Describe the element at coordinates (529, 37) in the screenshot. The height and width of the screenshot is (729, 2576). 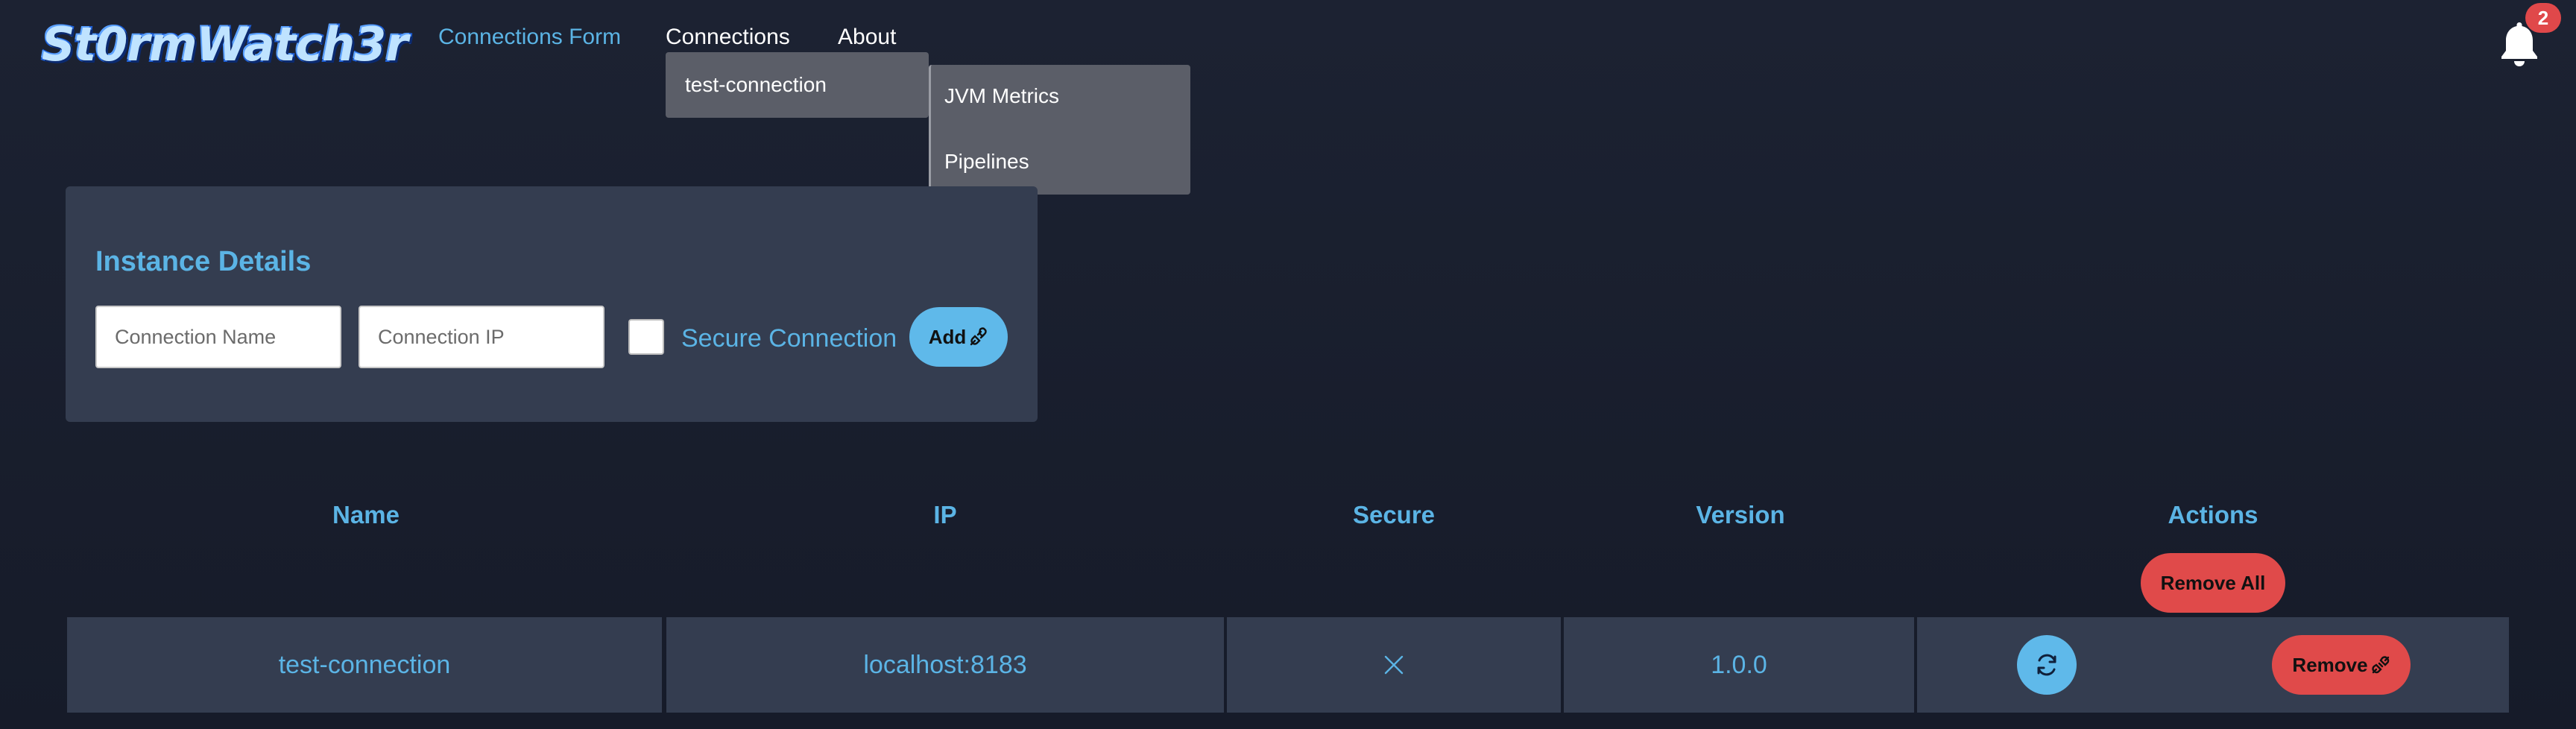
I see `nav-connections-form: Connections Form` at that location.